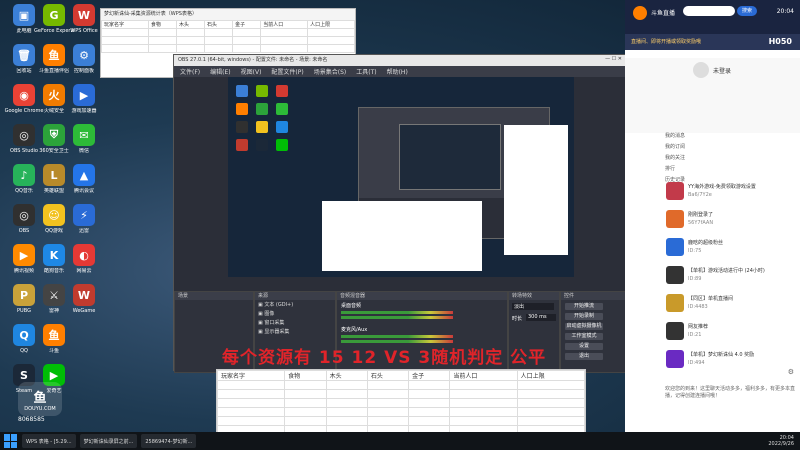 The image size is (800, 450). Describe the element at coordinates (384, 358) in the screenshot. I see `stream-overlay-text: 每个资源有 15 12 VS 3随机判定 公平` at that location.